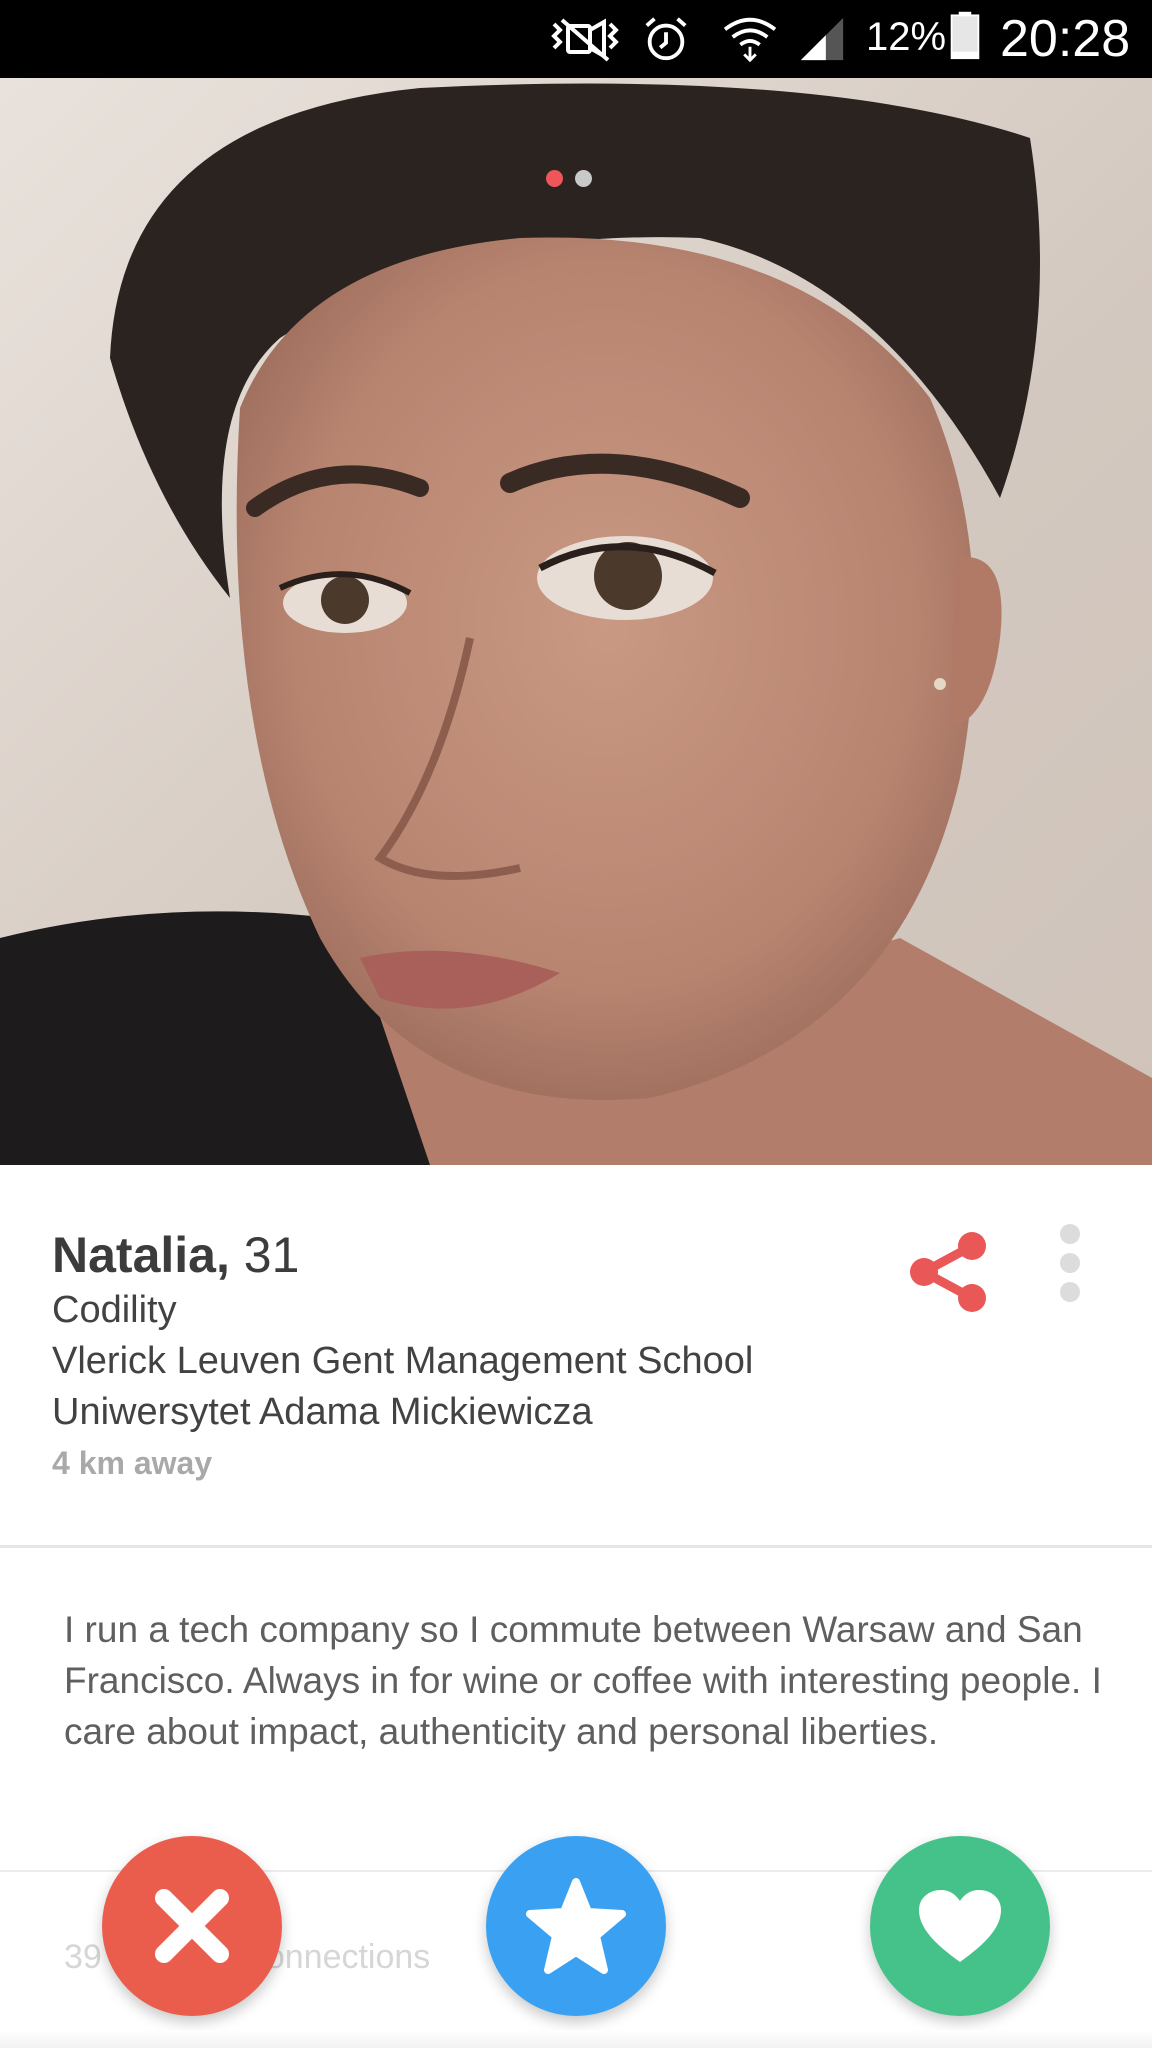 Image resolution: width=1152 pixels, height=2048 pixels. I want to click on divider, so click(576, 1546).